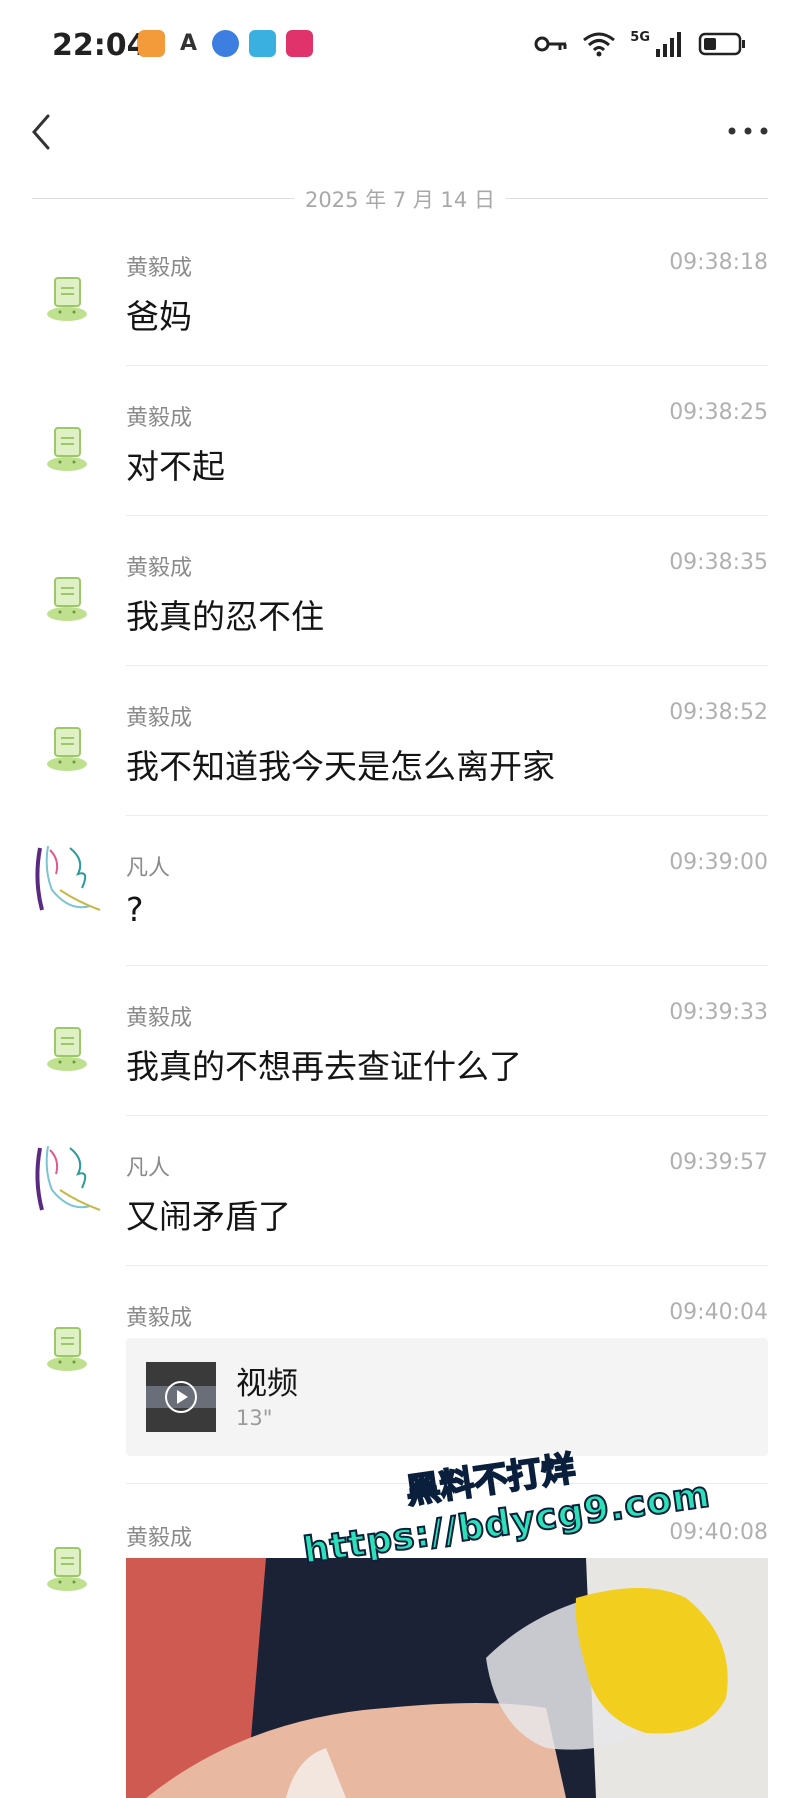 This screenshot has width=800, height=1798. Describe the element at coordinates (718, 1532) in the screenshot. I see `message-timestamp: 09:40:08` at that location.